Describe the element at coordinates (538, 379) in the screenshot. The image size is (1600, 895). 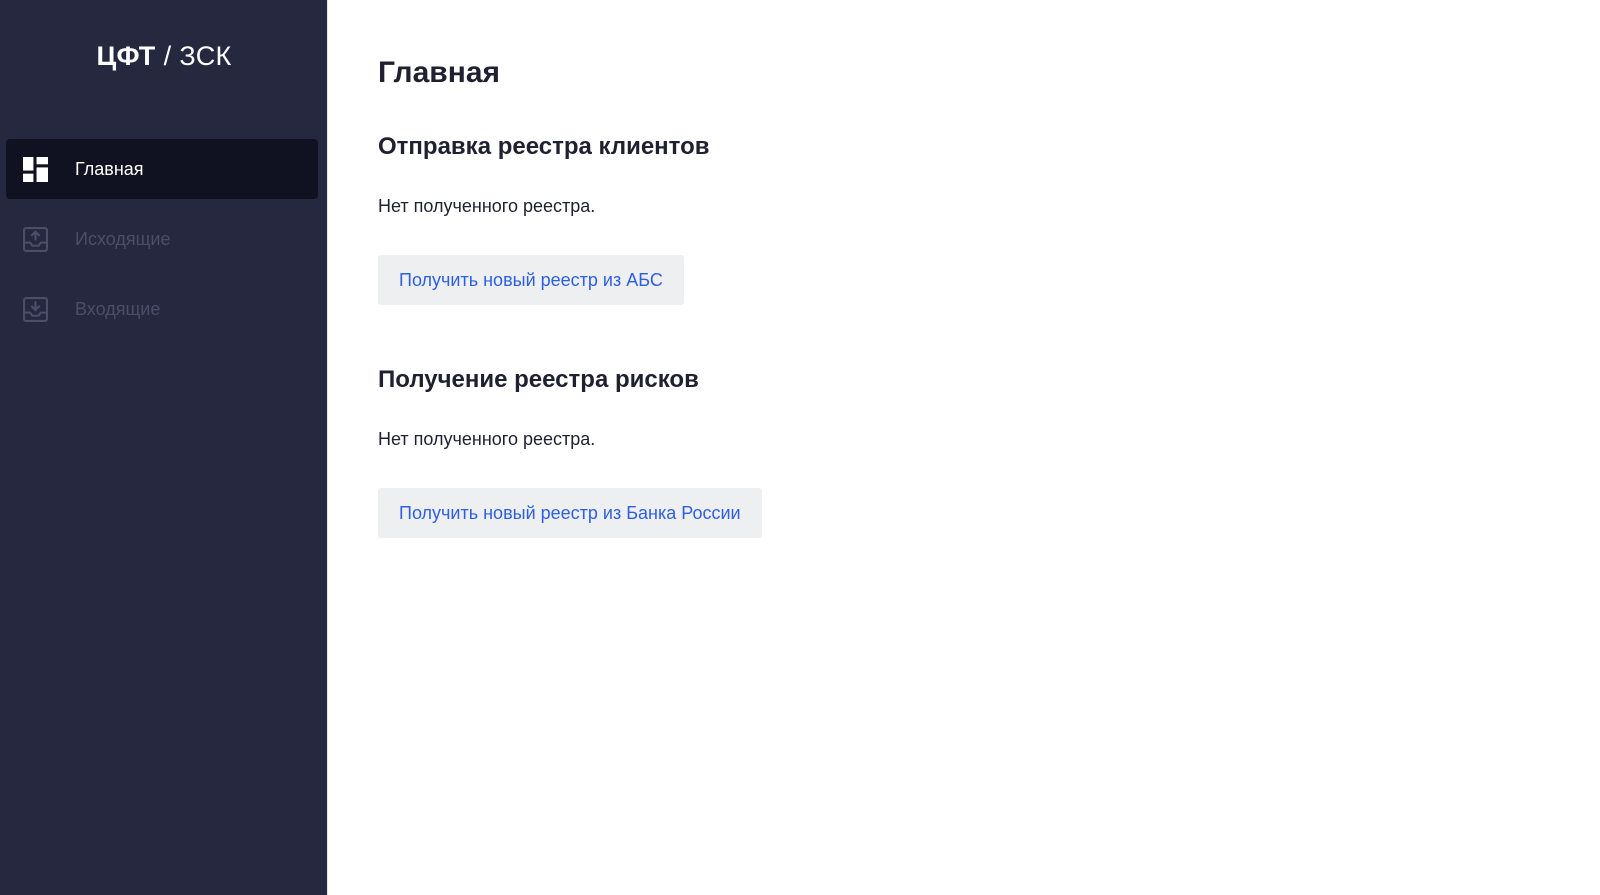
I see `section-title: Получение реестра рисков` at that location.